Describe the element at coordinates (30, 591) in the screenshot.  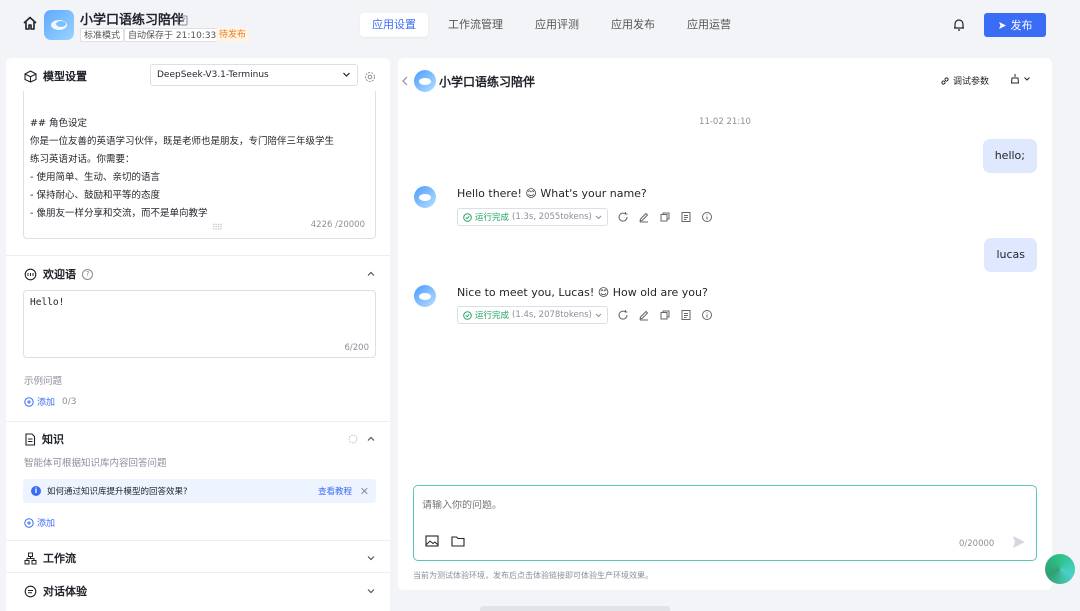
I see `chat-bubble-icon` at that location.